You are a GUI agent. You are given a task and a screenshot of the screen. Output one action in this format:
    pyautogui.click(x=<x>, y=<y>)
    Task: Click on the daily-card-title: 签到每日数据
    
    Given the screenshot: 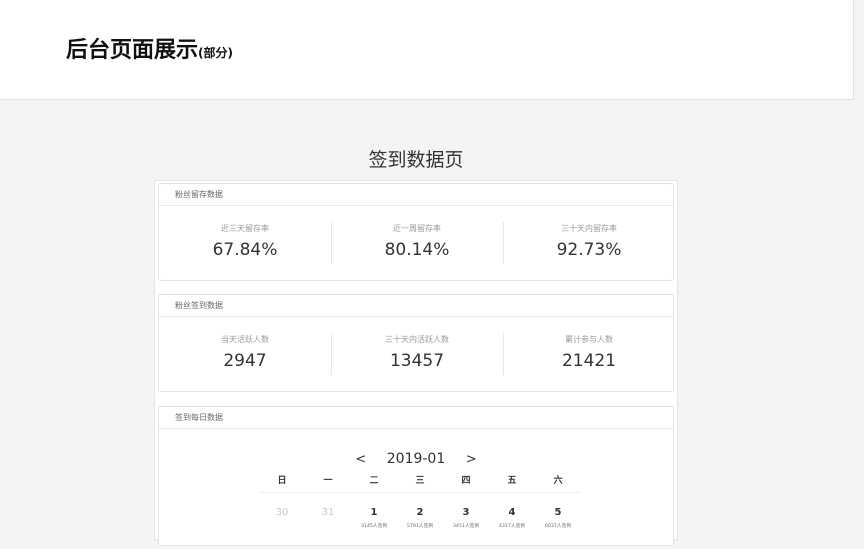 What is the action you would take?
    pyautogui.click(x=416, y=418)
    